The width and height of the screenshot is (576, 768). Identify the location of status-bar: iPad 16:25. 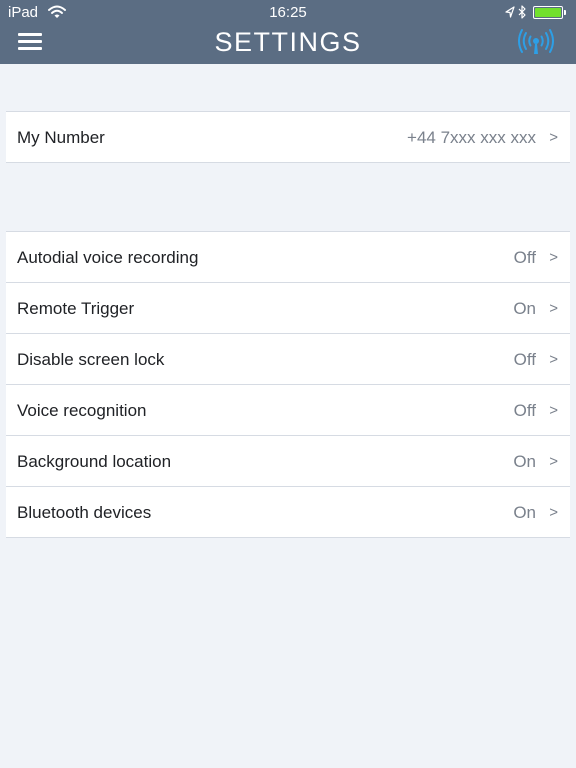
(288, 12).